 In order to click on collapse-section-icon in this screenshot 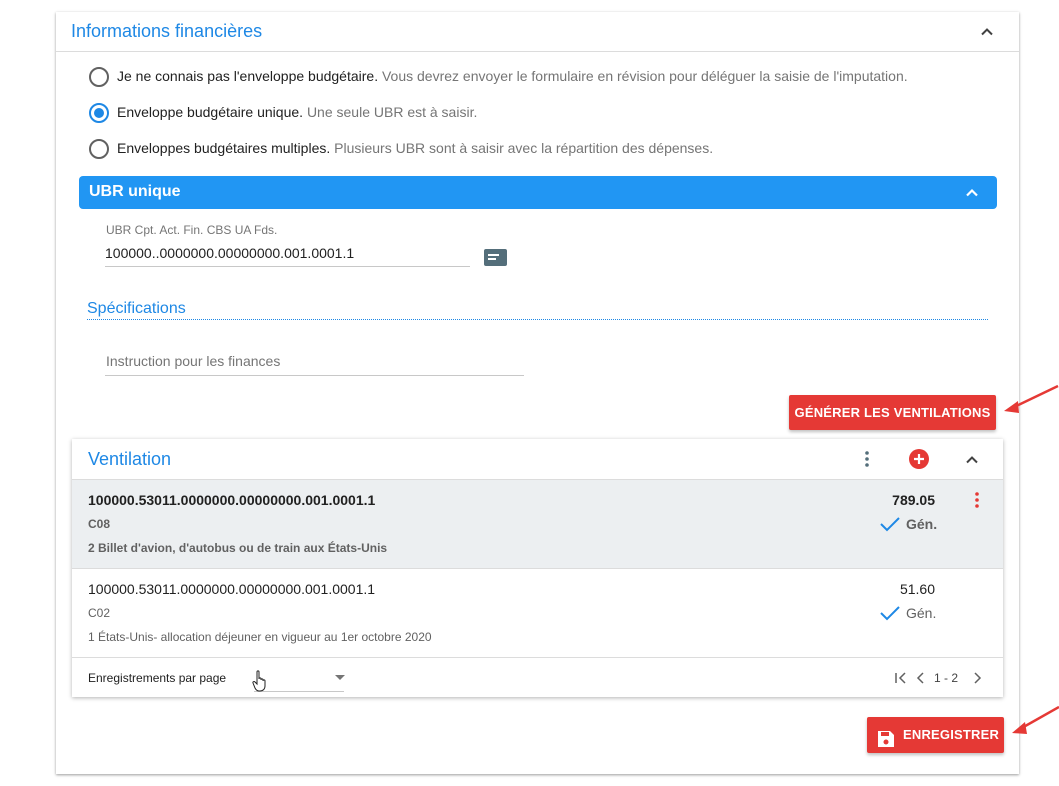, I will do `click(987, 32)`.